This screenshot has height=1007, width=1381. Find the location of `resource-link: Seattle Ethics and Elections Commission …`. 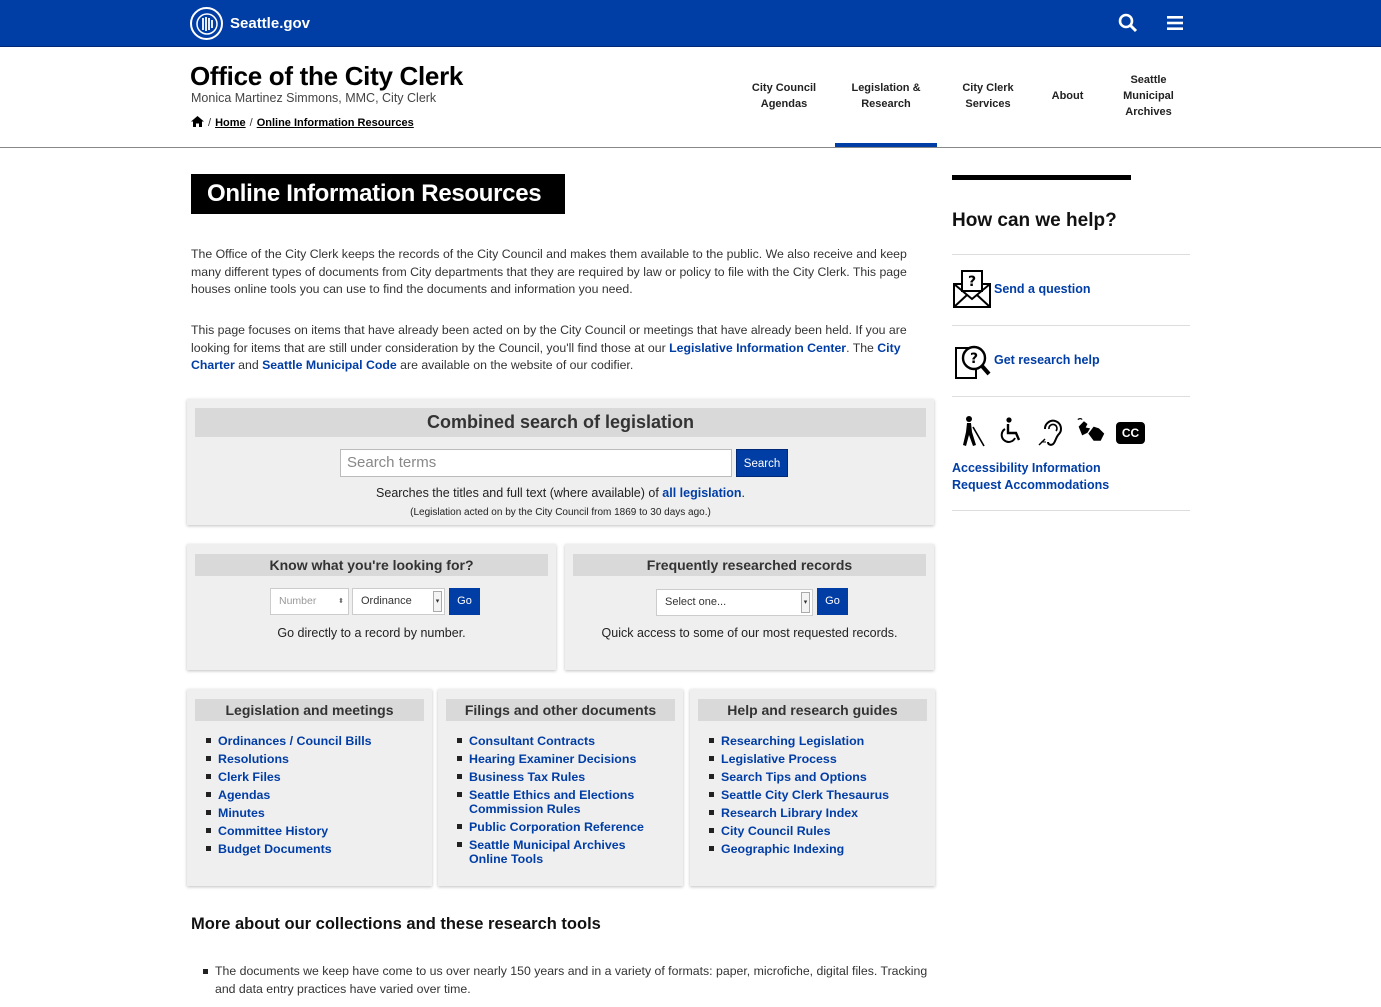

resource-link: Seattle Ethics and Elections Commission … is located at coordinates (551, 802).